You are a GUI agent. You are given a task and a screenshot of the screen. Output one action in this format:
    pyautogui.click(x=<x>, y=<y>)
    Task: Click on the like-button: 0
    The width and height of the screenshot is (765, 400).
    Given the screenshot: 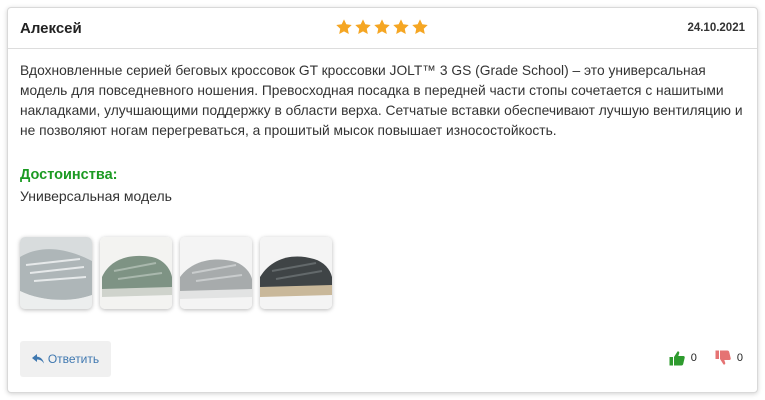 What is the action you would take?
    pyautogui.click(x=683, y=358)
    